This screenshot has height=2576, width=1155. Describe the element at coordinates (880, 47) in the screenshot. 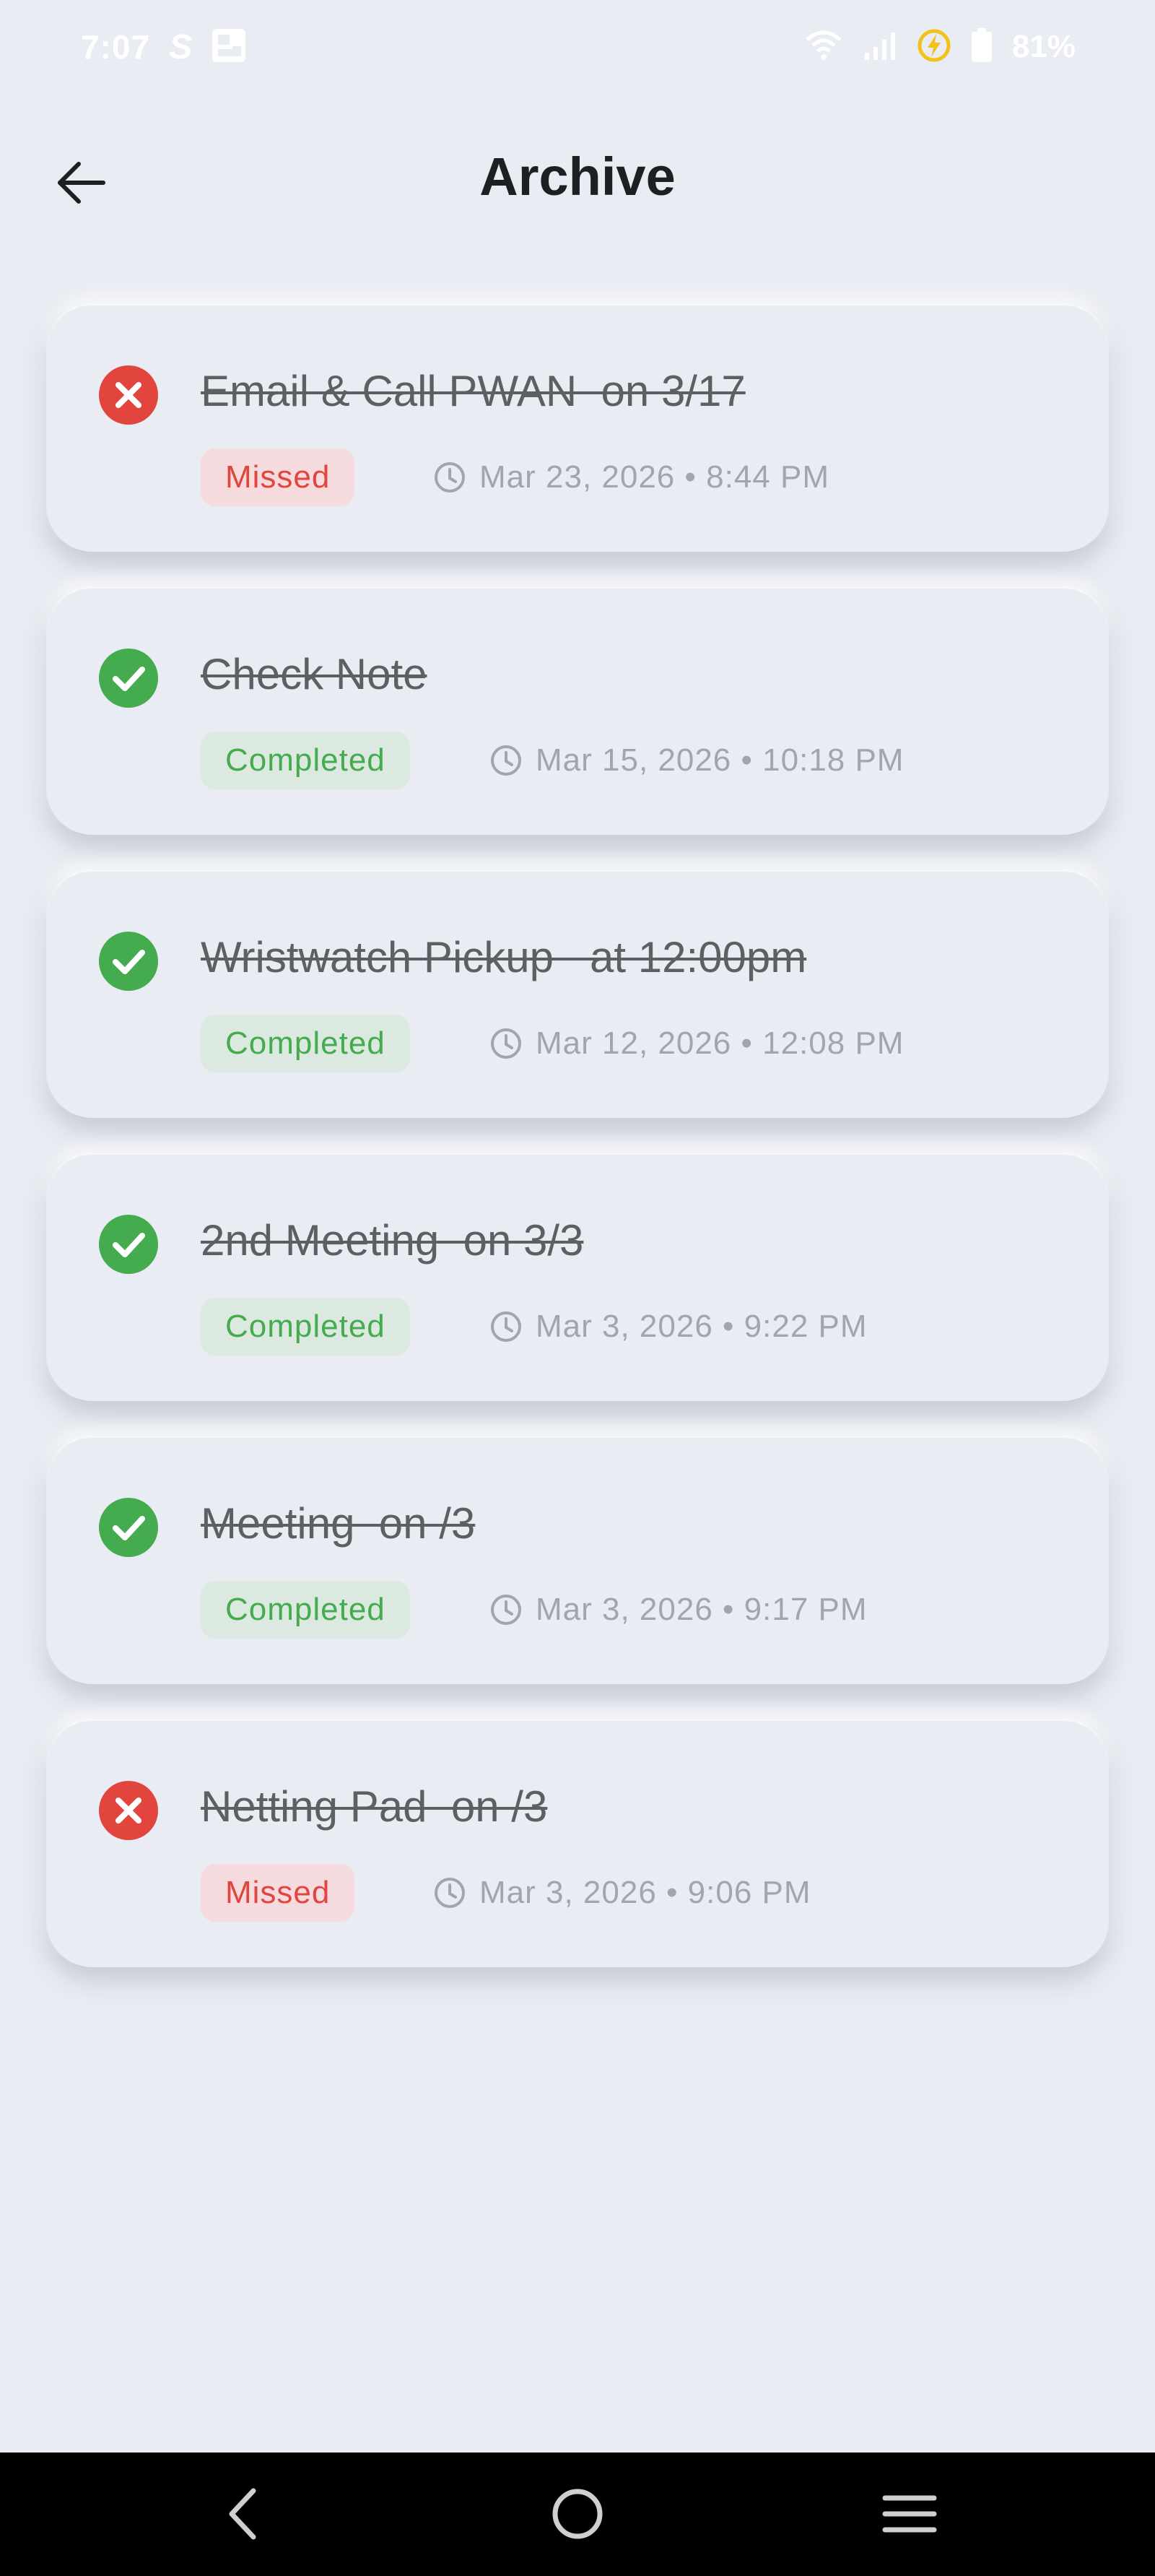

I see `signal-icon` at that location.